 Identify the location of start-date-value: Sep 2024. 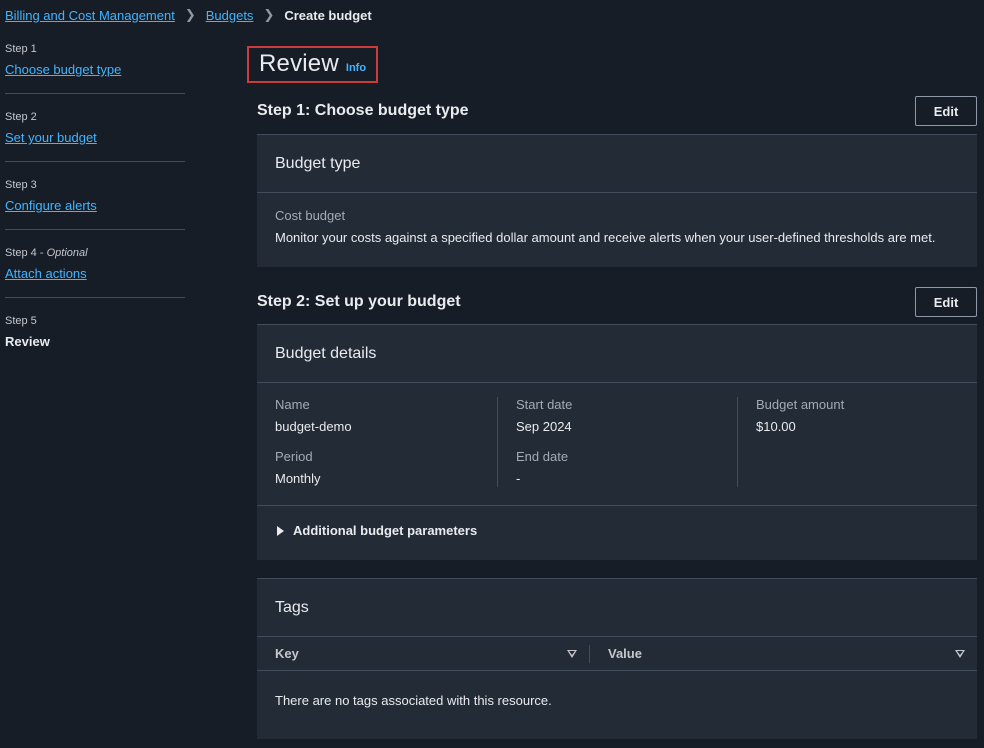
(544, 426).